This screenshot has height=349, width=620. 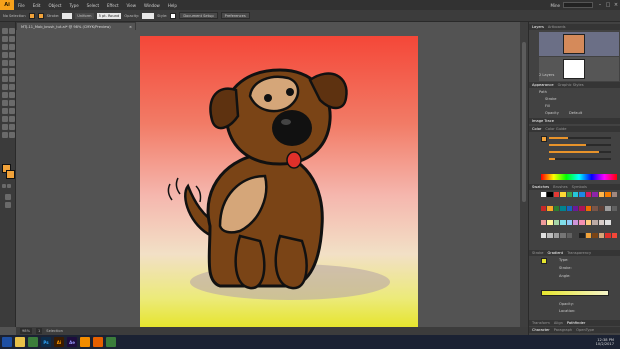 What do you see at coordinates (8, 197) in the screenshot?
I see `draw-mode-icon` at bounding box center [8, 197].